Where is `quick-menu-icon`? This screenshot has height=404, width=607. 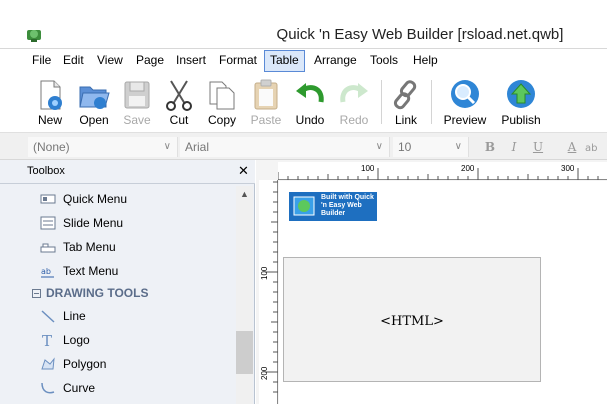 quick-menu-icon is located at coordinates (48, 199).